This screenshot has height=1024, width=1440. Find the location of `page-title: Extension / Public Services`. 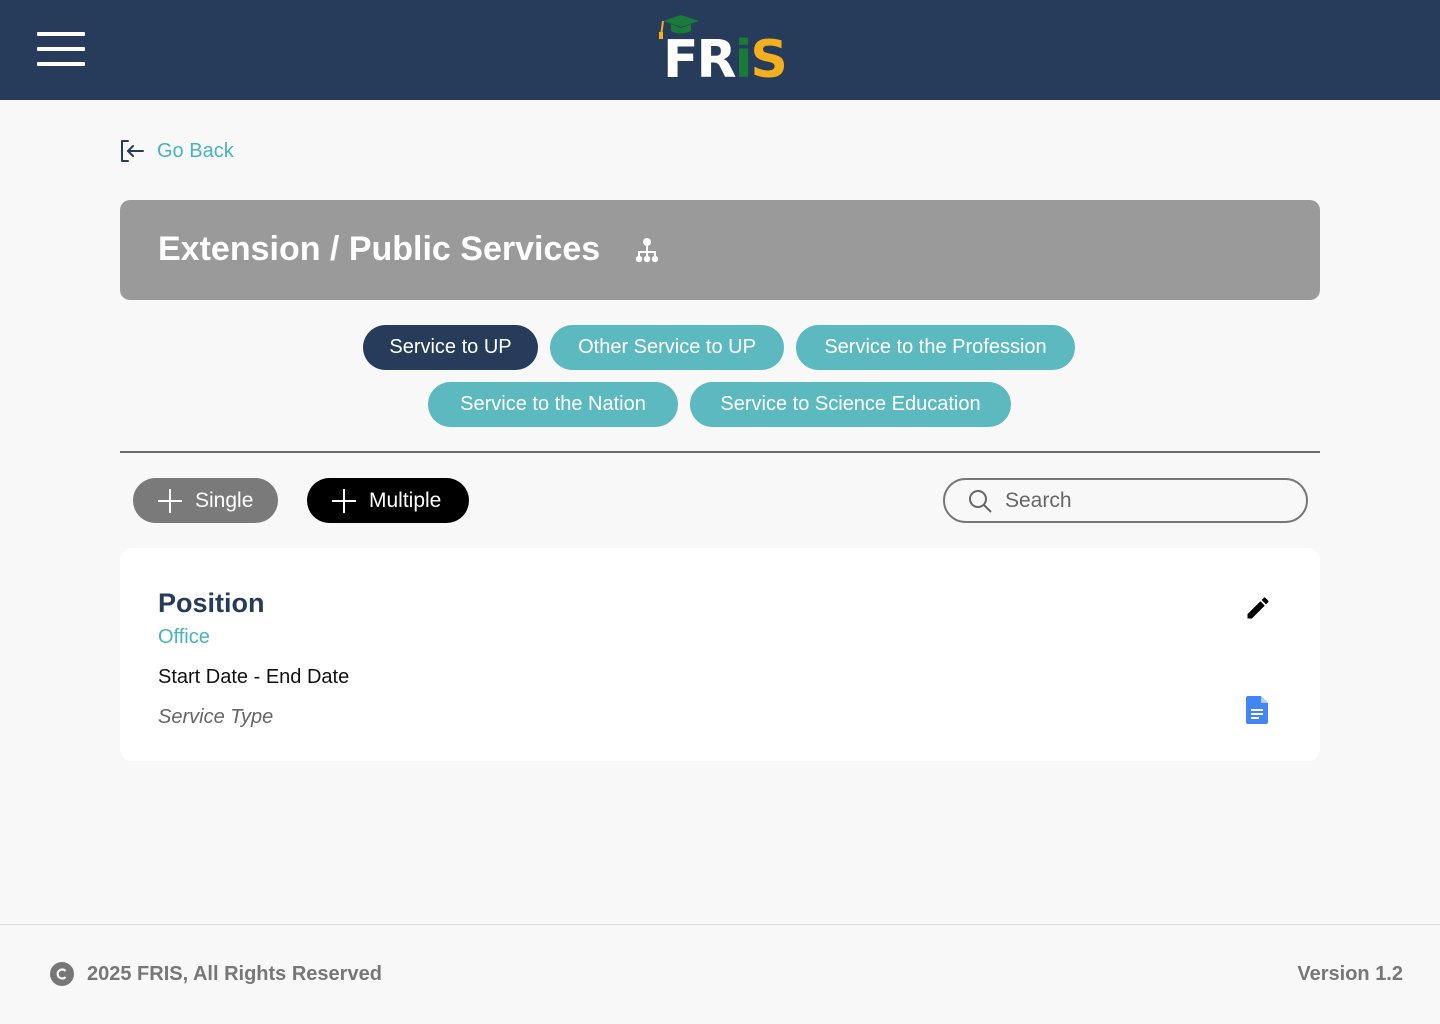

page-title: Extension / Public Services is located at coordinates (379, 249).